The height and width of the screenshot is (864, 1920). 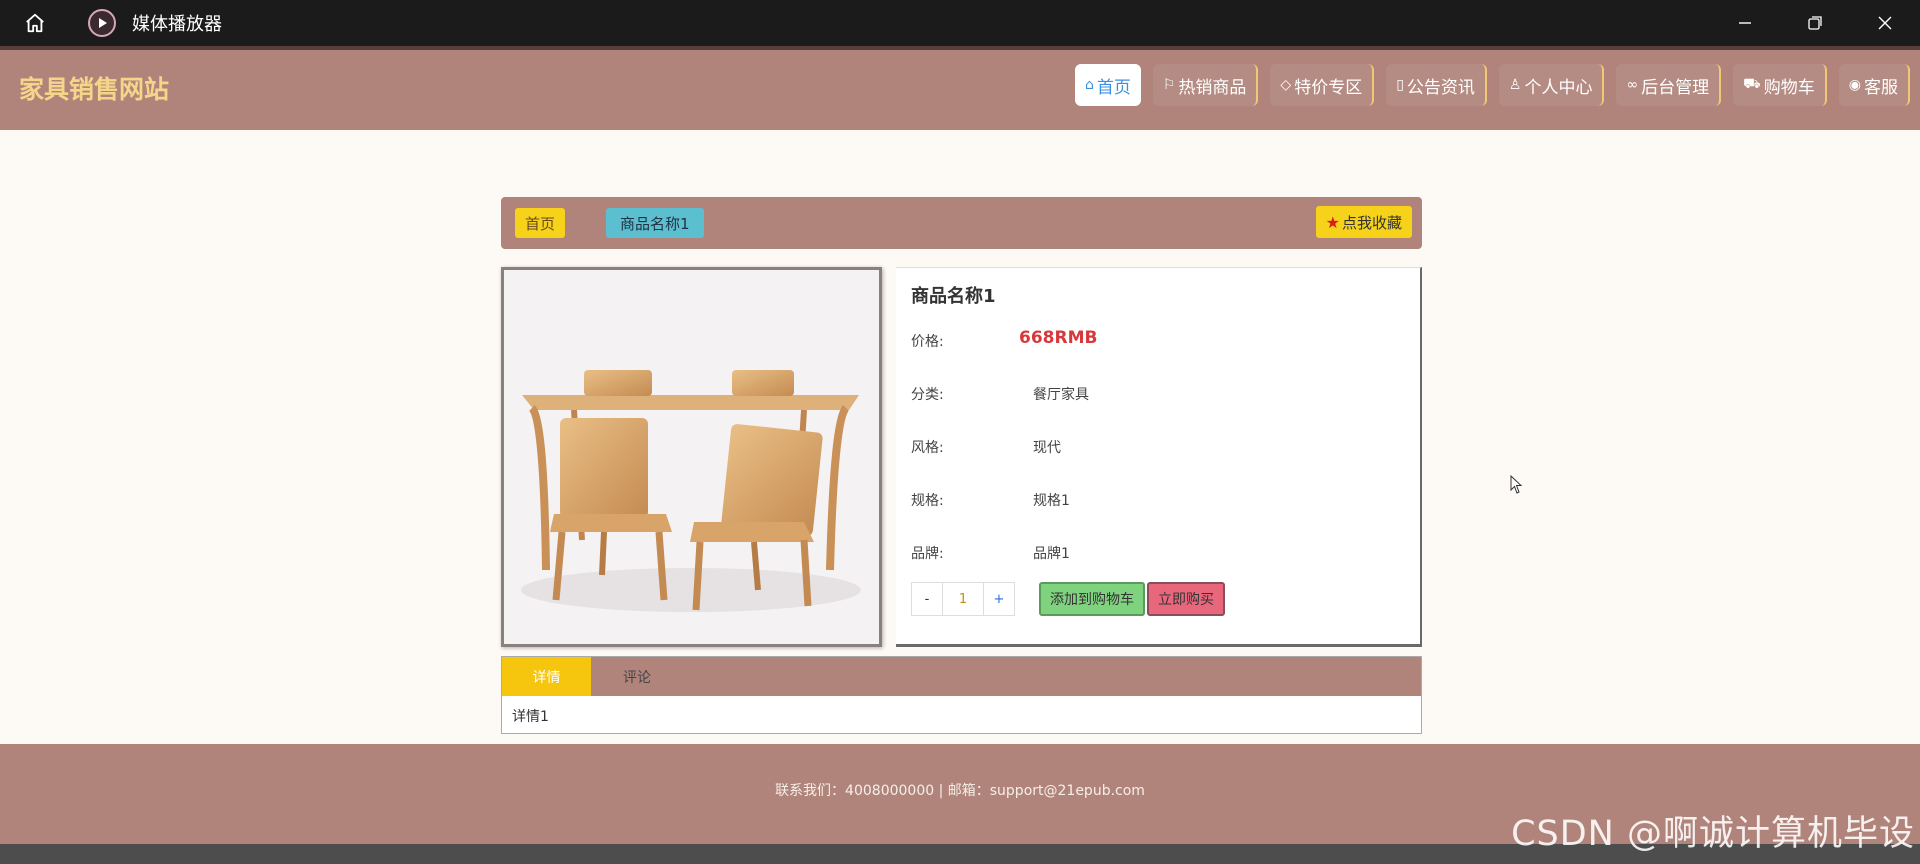 What do you see at coordinates (927, 501) in the screenshot?
I see `spec-label: 规格:` at bounding box center [927, 501].